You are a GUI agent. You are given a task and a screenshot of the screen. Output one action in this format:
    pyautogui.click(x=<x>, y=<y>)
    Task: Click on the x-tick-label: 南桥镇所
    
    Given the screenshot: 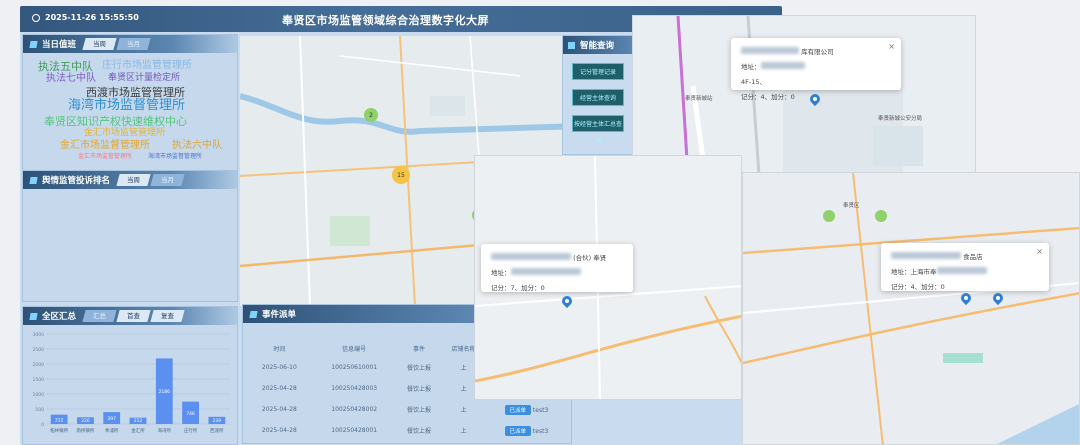 What is the action you would take?
    pyautogui.click(x=85, y=430)
    